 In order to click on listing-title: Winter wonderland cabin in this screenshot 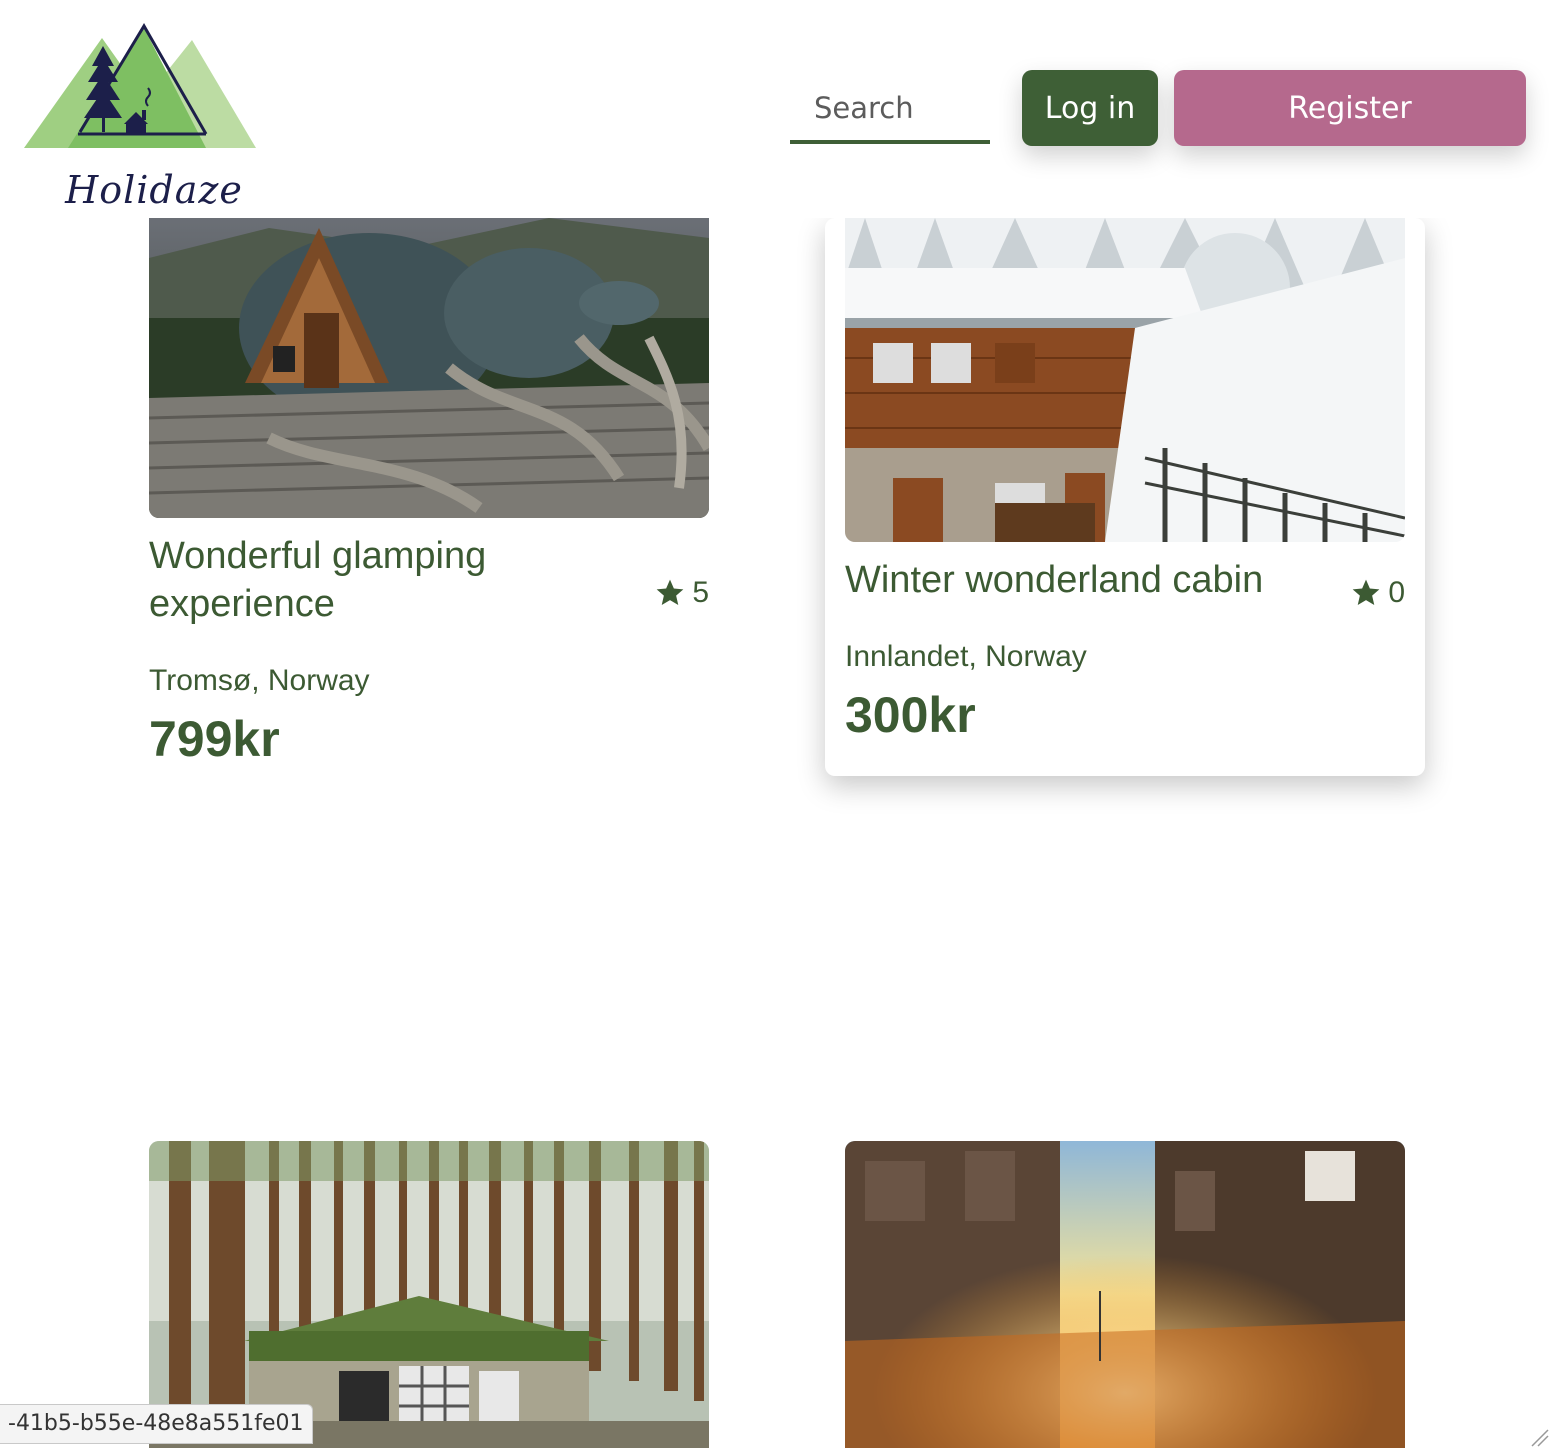, I will do `click(1054, 580)`.